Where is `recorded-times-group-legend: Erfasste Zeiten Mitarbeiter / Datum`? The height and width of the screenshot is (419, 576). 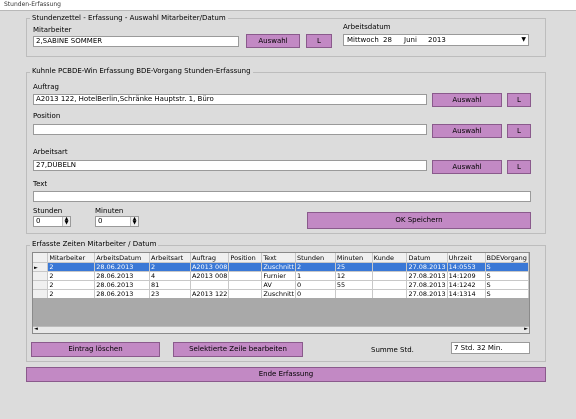 recorded-times-group-legend: Erfasste Zeiten Mitarbeiter / Datum is located at coordinates (94, 244).